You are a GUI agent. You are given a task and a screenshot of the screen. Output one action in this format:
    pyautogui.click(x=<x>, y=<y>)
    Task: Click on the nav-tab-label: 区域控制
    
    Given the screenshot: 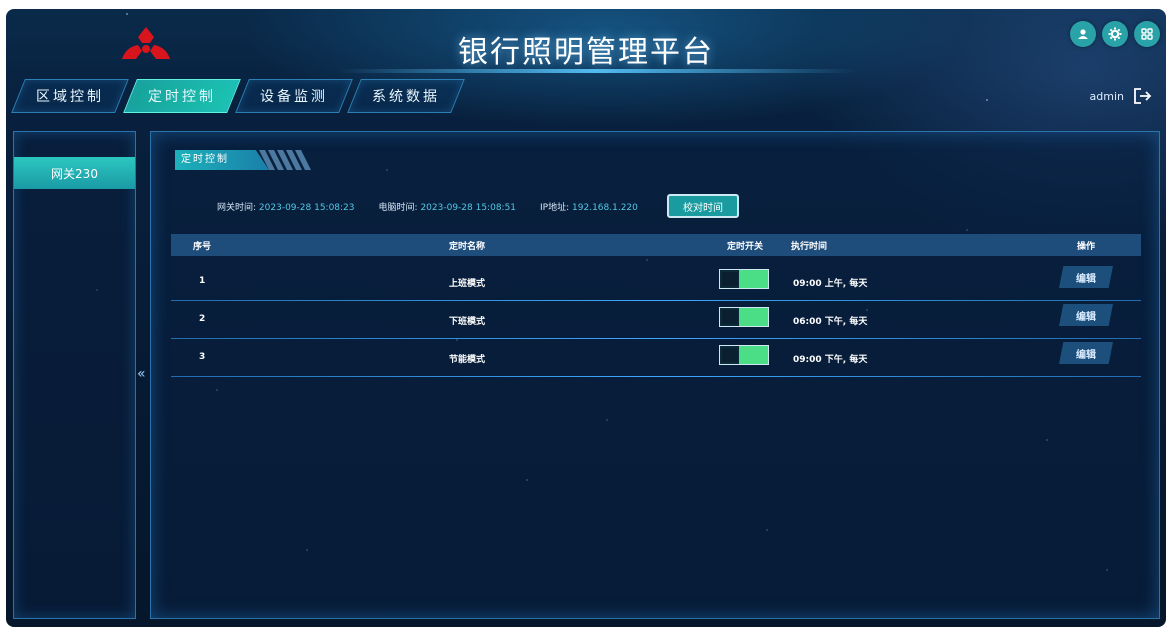 What is the action you would take?
    pyautogui.click(x=70, y=97)
    